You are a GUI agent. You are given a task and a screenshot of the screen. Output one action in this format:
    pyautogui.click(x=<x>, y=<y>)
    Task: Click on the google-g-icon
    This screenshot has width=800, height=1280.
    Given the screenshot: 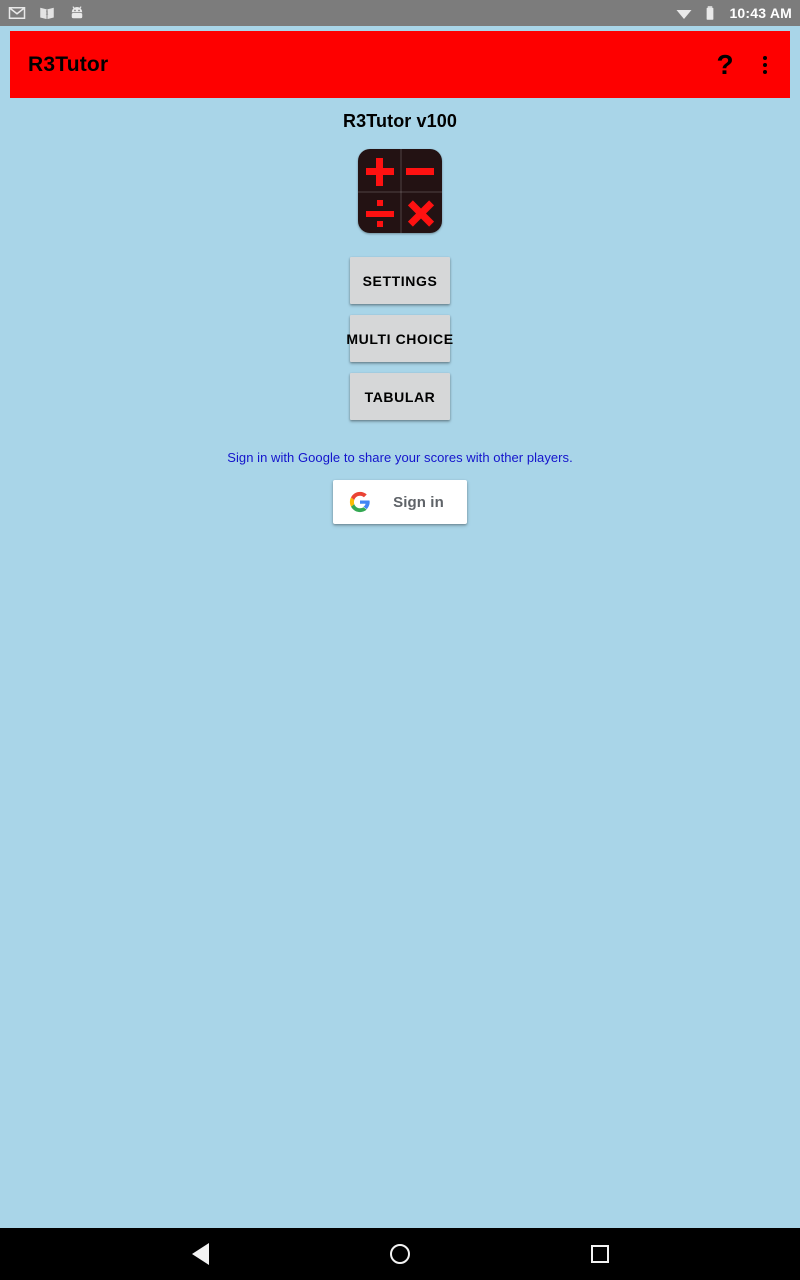 What is the action you would take?
    pyautogui.click(x=360, y=502)
    